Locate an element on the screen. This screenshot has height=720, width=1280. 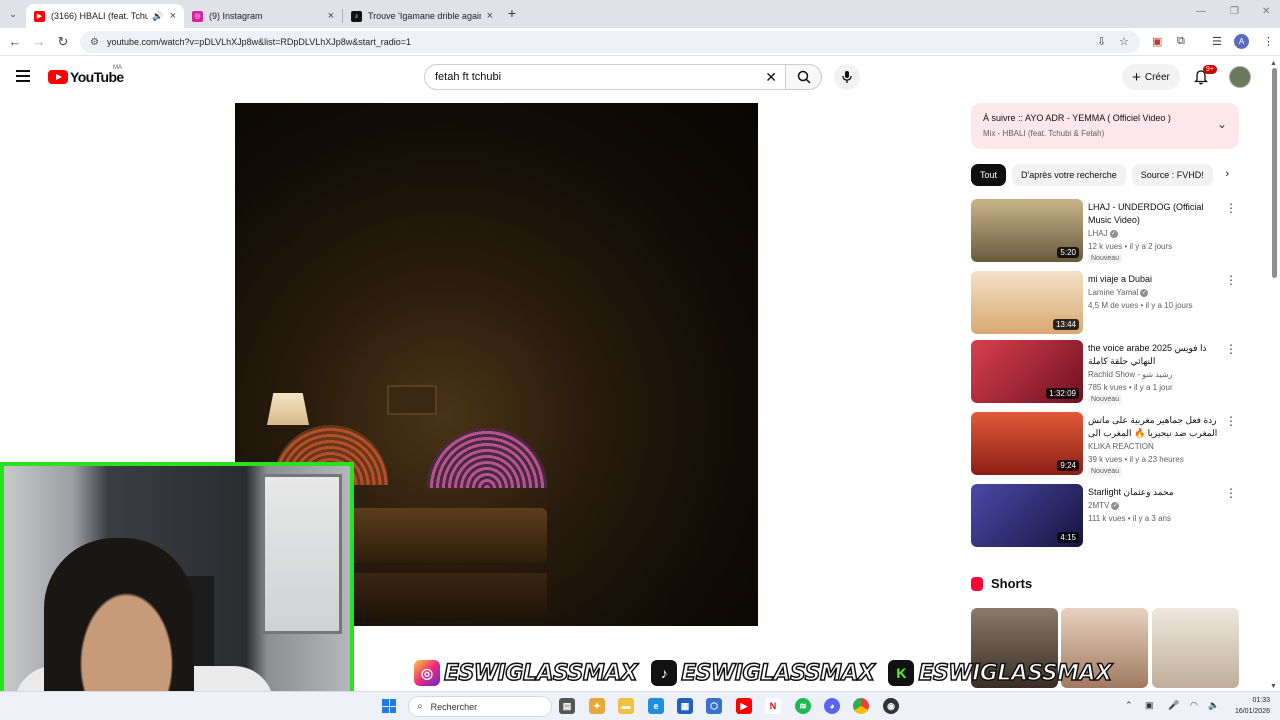
bookmark-star-icon: ☆ is located at coordinates (1124, 41).